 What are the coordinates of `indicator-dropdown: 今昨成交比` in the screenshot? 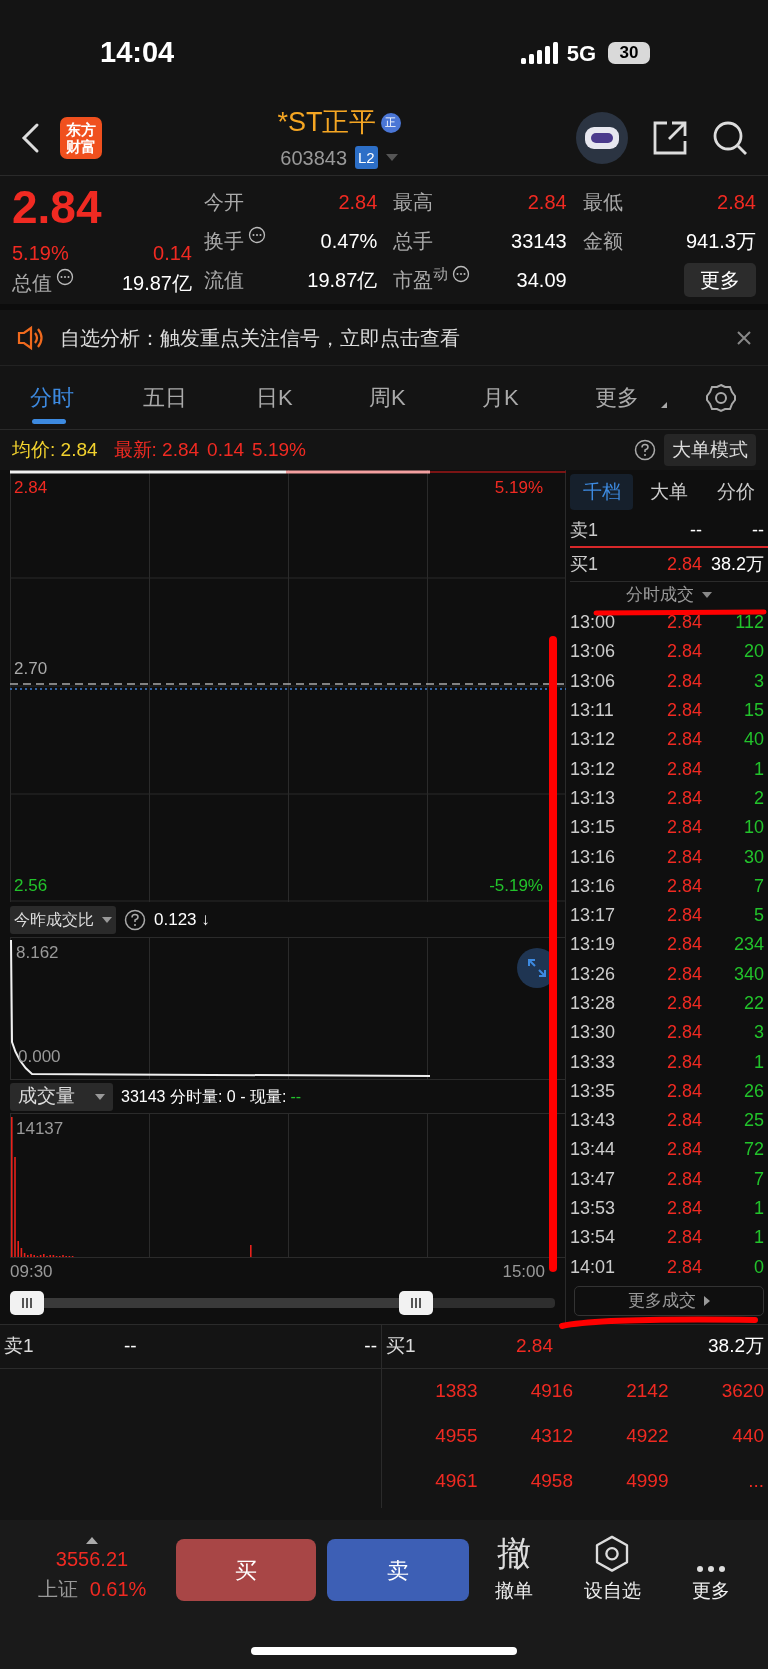 It's located at (63, 919).